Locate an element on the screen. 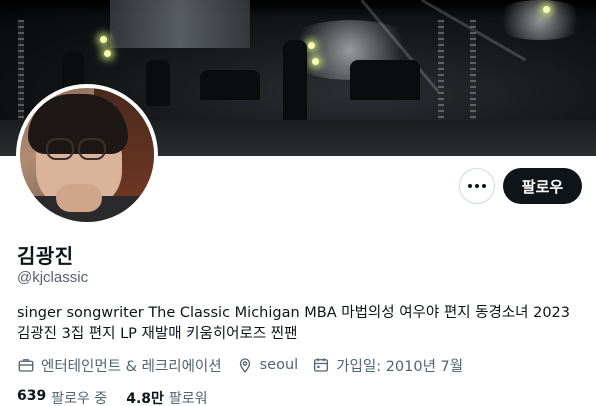 The width and height of the screenshot is (596, 406). location-pin-icon is located at coordinates (244, 365).